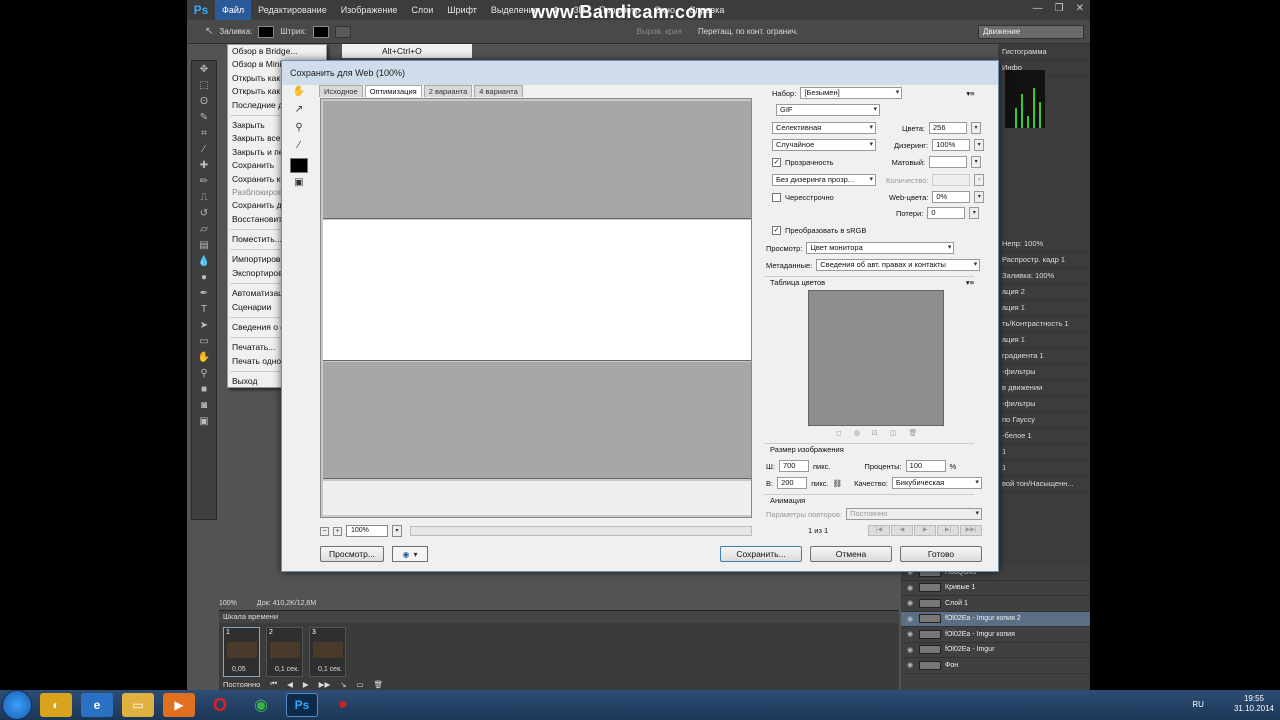  What do you see at coordinates (204, 214) in the screenshot?
I see `history-brush-icon: ↺` at bounding box center [204, 214].